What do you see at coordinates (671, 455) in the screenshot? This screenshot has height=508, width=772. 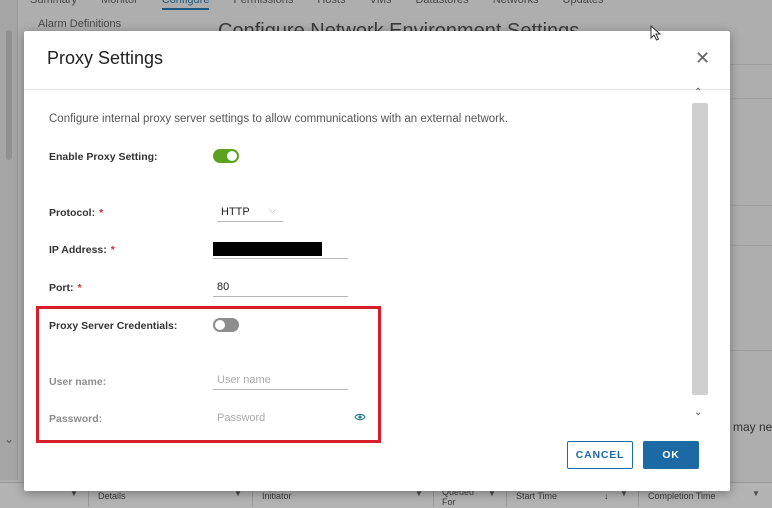 I see `ok-button: OK` at bounding box center [671, 455].